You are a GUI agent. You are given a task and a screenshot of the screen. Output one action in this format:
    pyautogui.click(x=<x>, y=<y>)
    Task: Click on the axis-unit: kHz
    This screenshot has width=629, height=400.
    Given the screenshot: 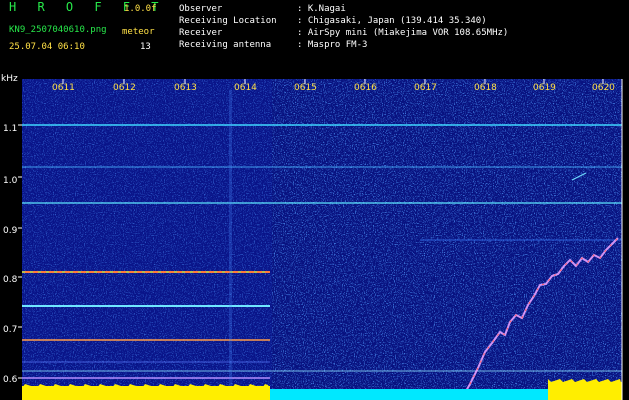 What is the action you would take?
    pyautogui.click(x=9, y=79)
    